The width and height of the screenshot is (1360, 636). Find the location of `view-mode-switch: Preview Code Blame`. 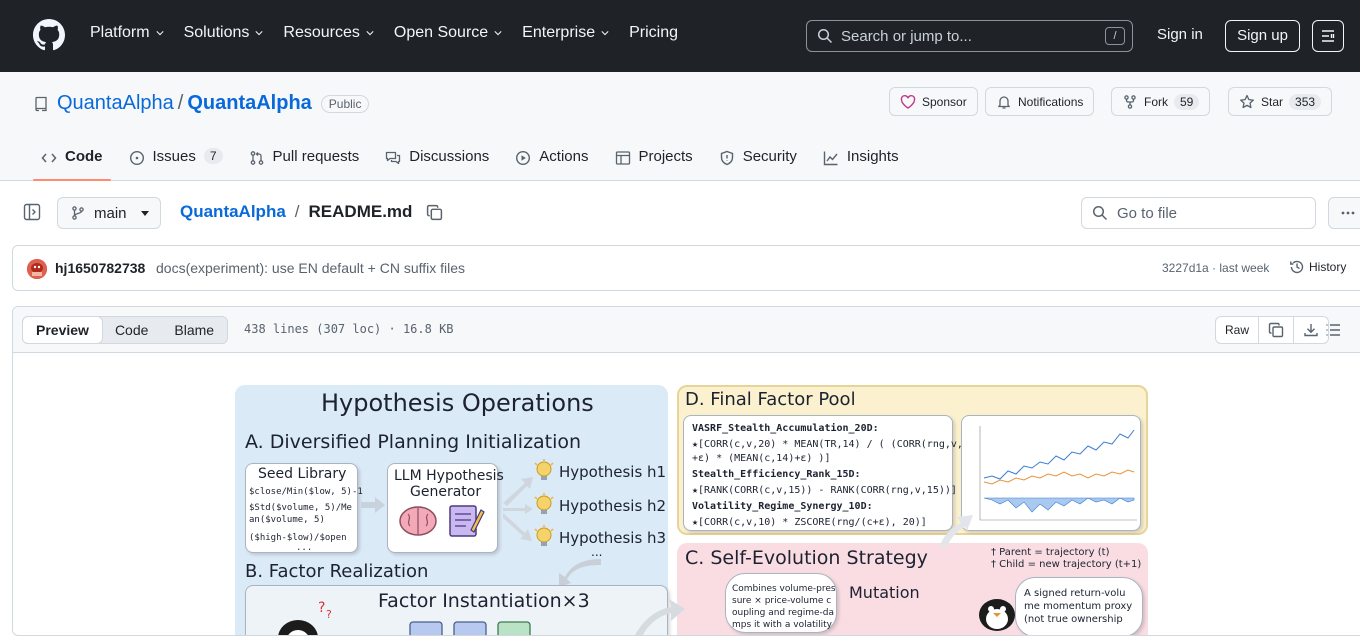

view-mode-switch: Preview Code Blame is located at coordinates (125, 330).